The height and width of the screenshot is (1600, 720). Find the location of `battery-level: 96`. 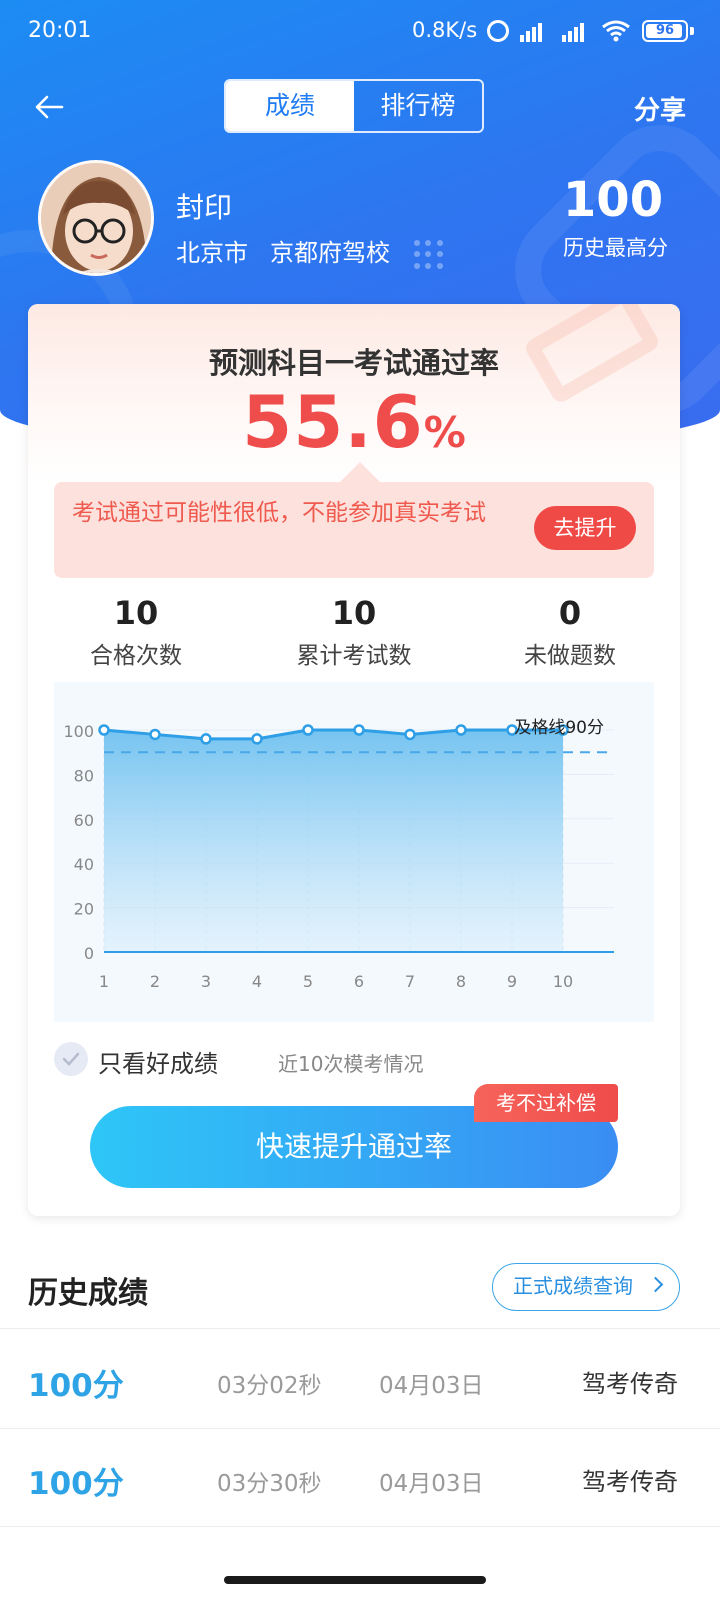

battery-level: 96 is located at coordinates (665, 30).